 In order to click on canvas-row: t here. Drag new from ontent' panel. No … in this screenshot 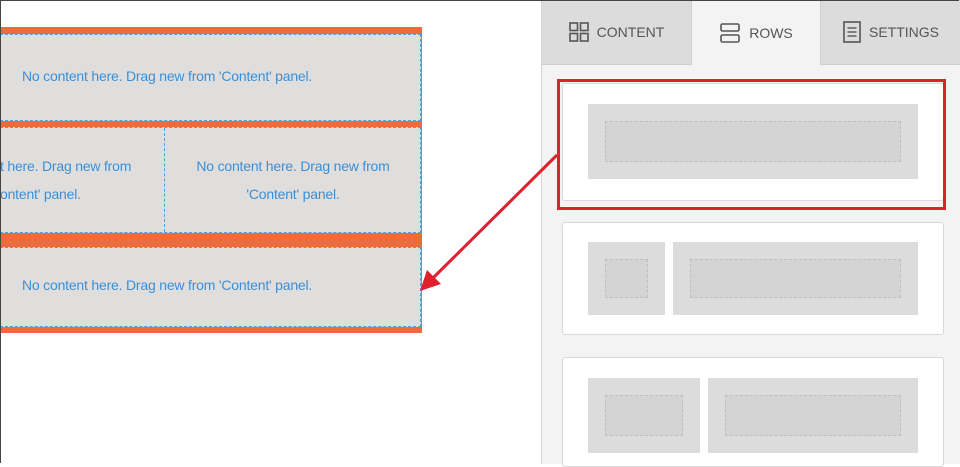, I will do `click(210, 180)`.